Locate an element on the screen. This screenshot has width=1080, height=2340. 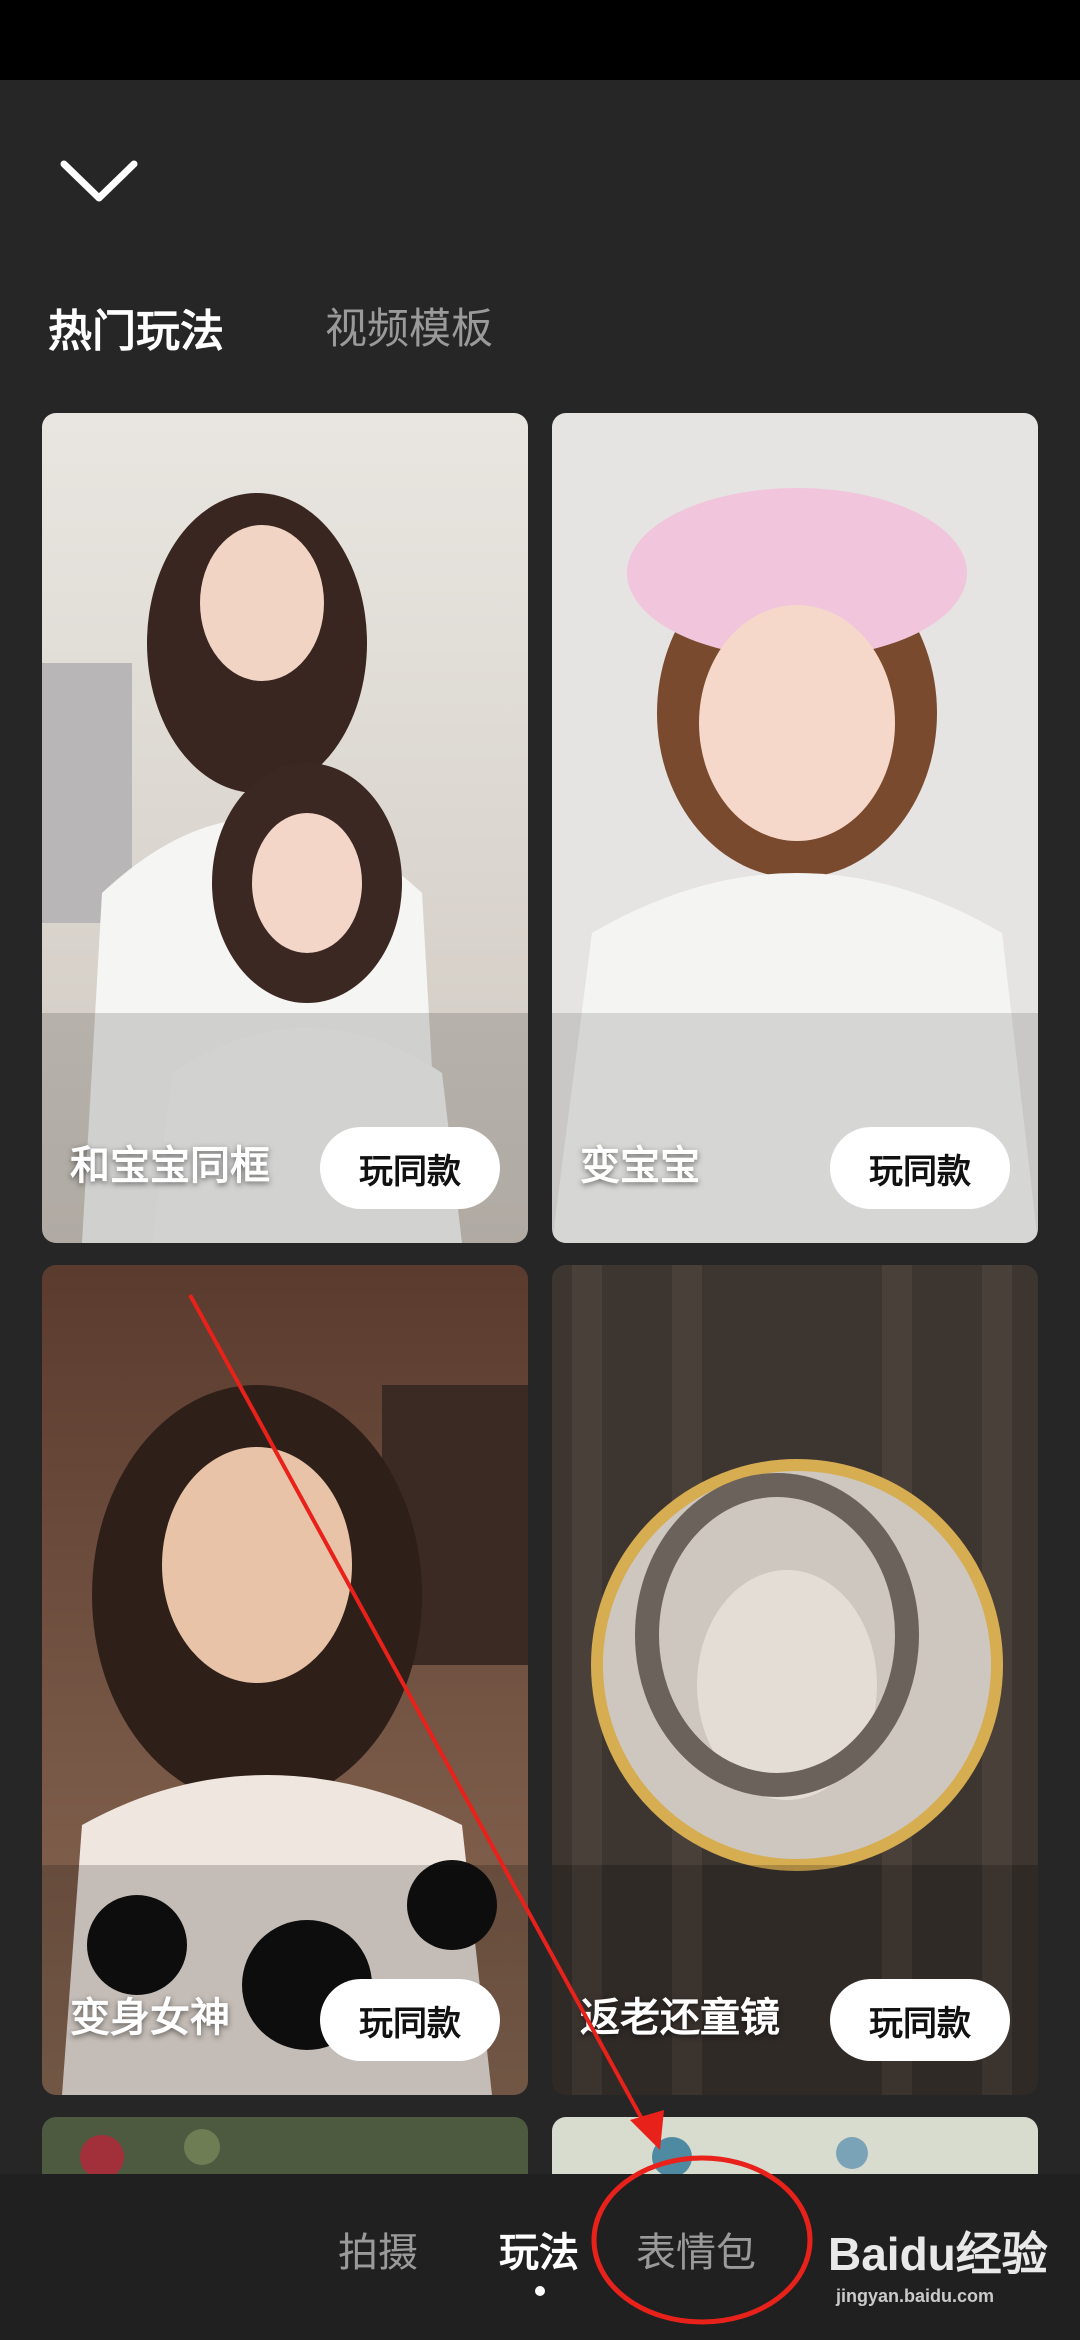
nav-effects: 玩法 is located at coordinates (539, 2249).